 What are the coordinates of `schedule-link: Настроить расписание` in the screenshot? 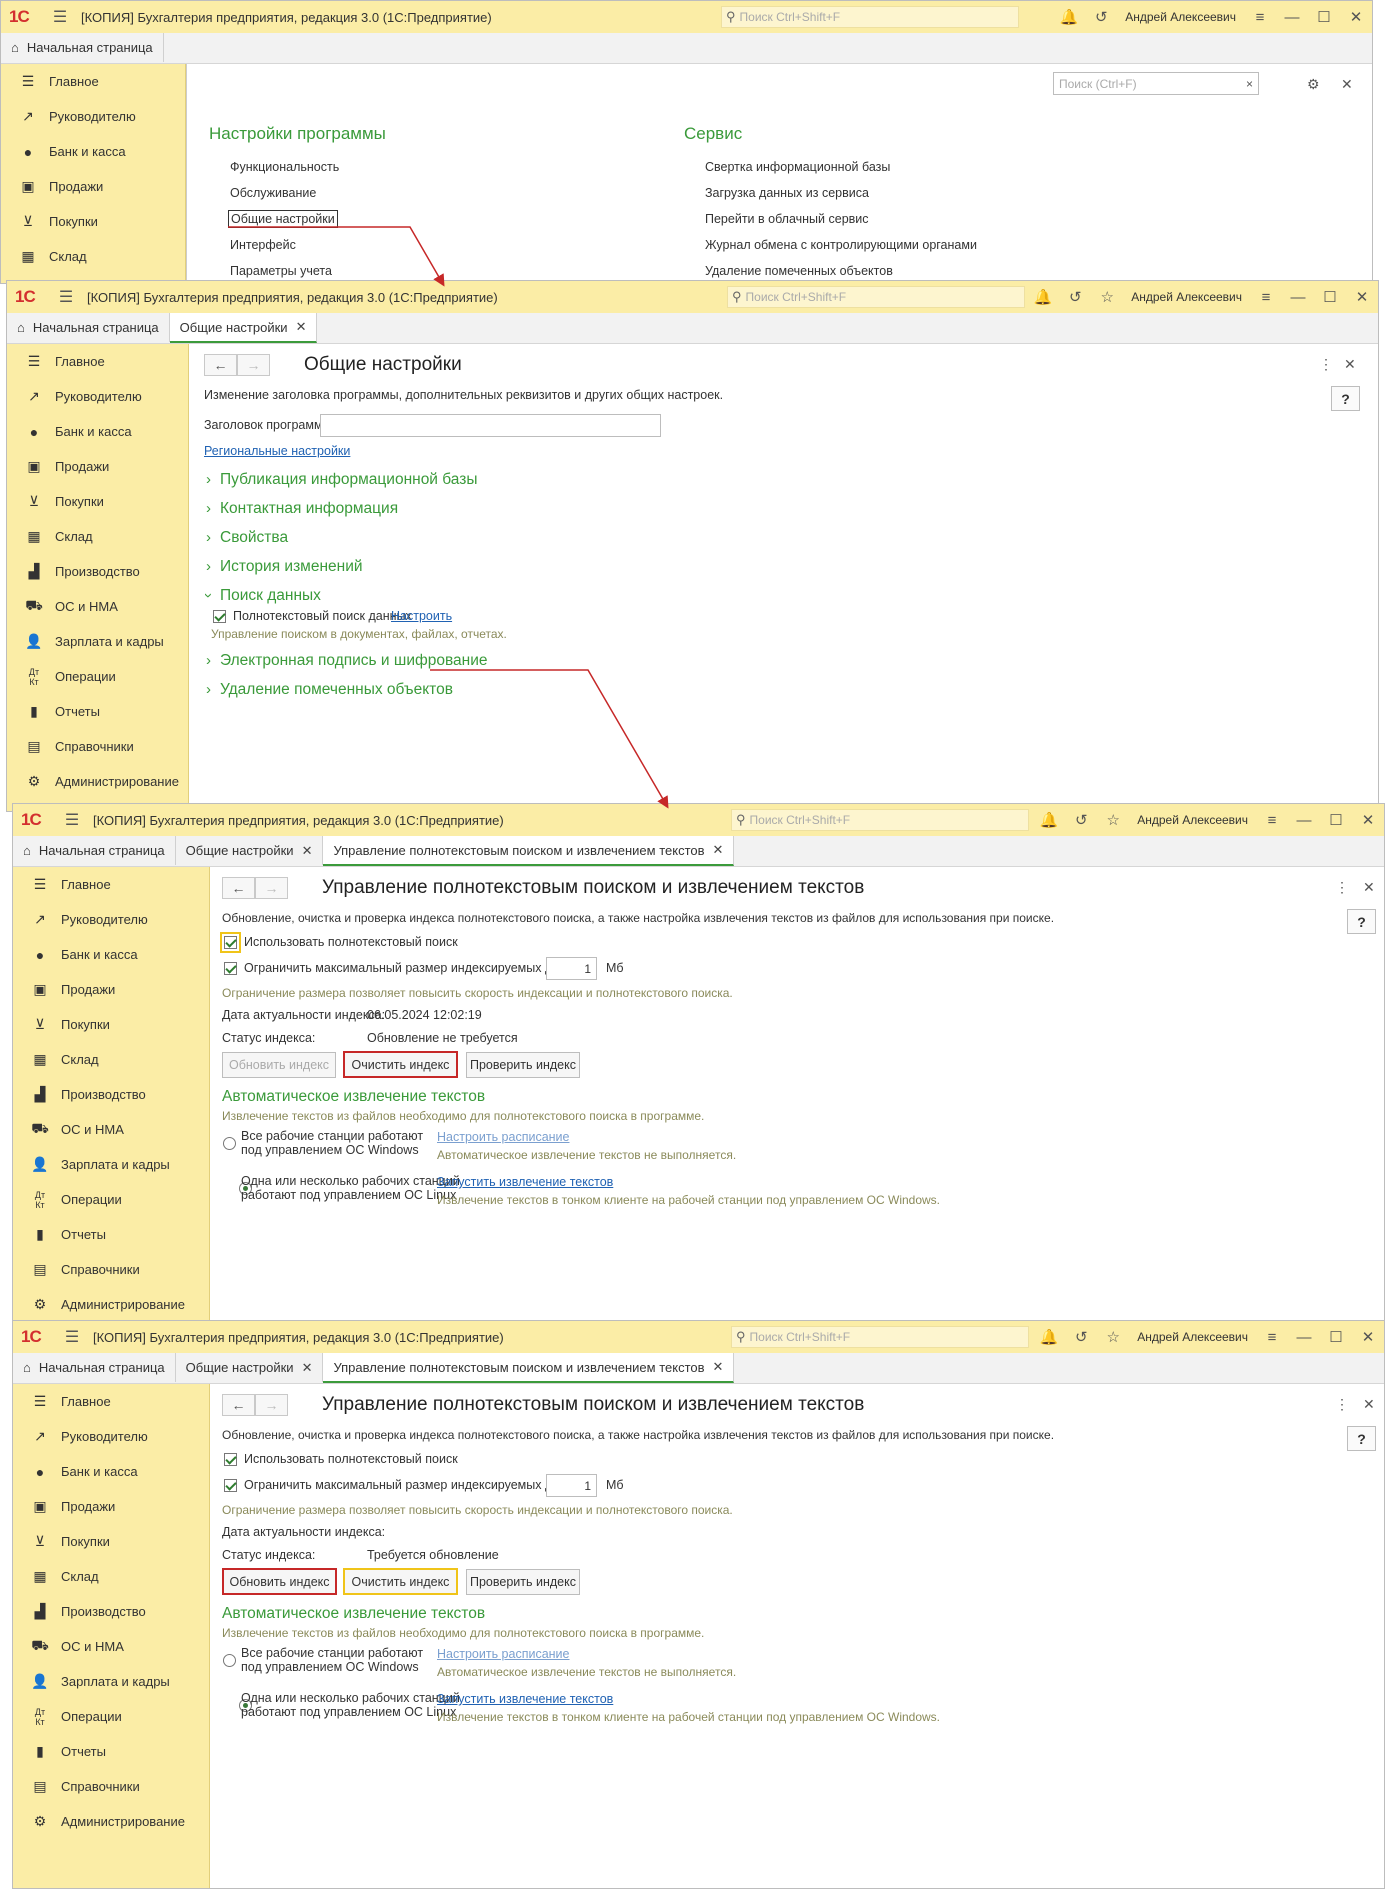 It's located at (503, 1137).